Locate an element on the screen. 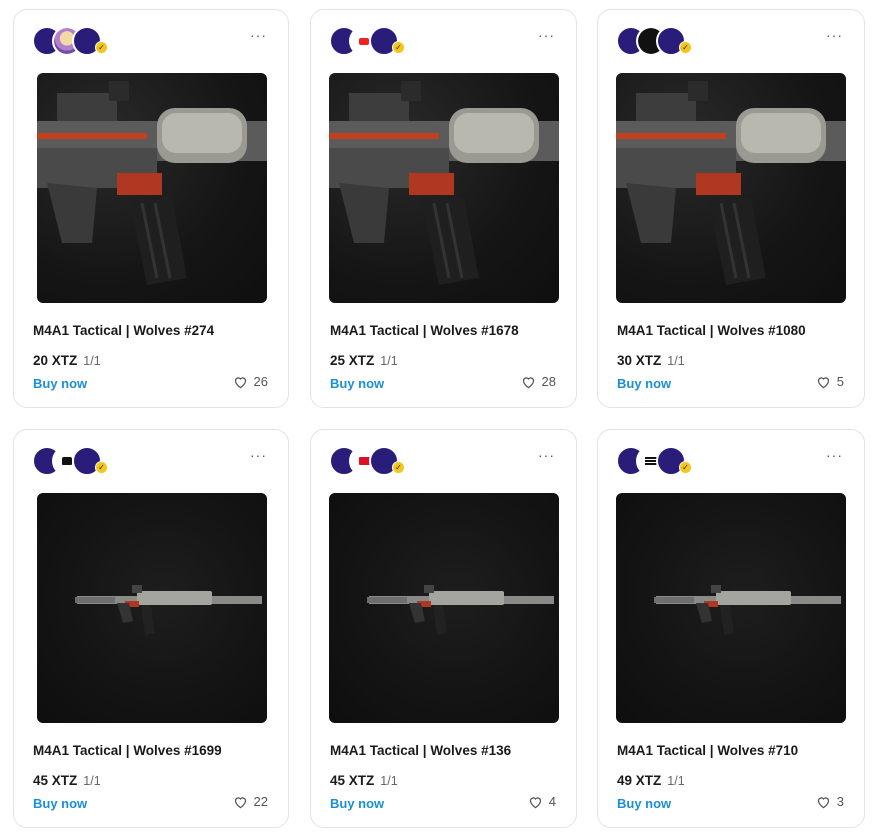  like-button: 5 is located at coordinates (830, 381).